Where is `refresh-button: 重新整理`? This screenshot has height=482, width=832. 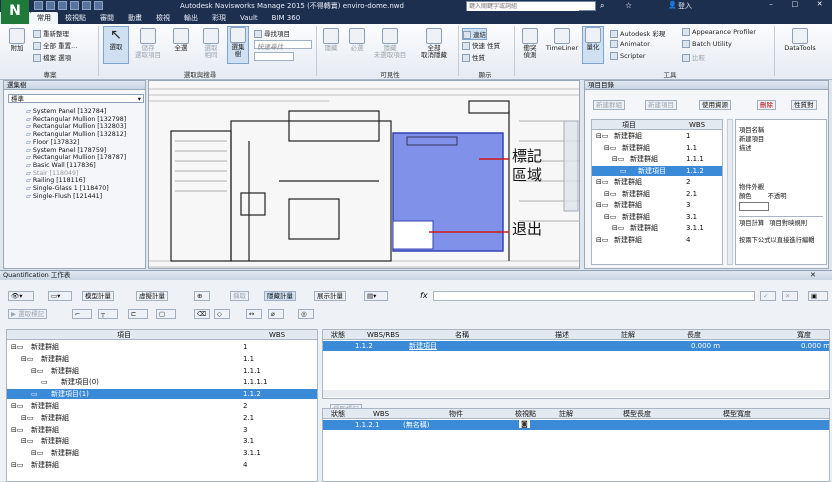 refresh-button: 重新整理 is located at coordinates (51, 33).